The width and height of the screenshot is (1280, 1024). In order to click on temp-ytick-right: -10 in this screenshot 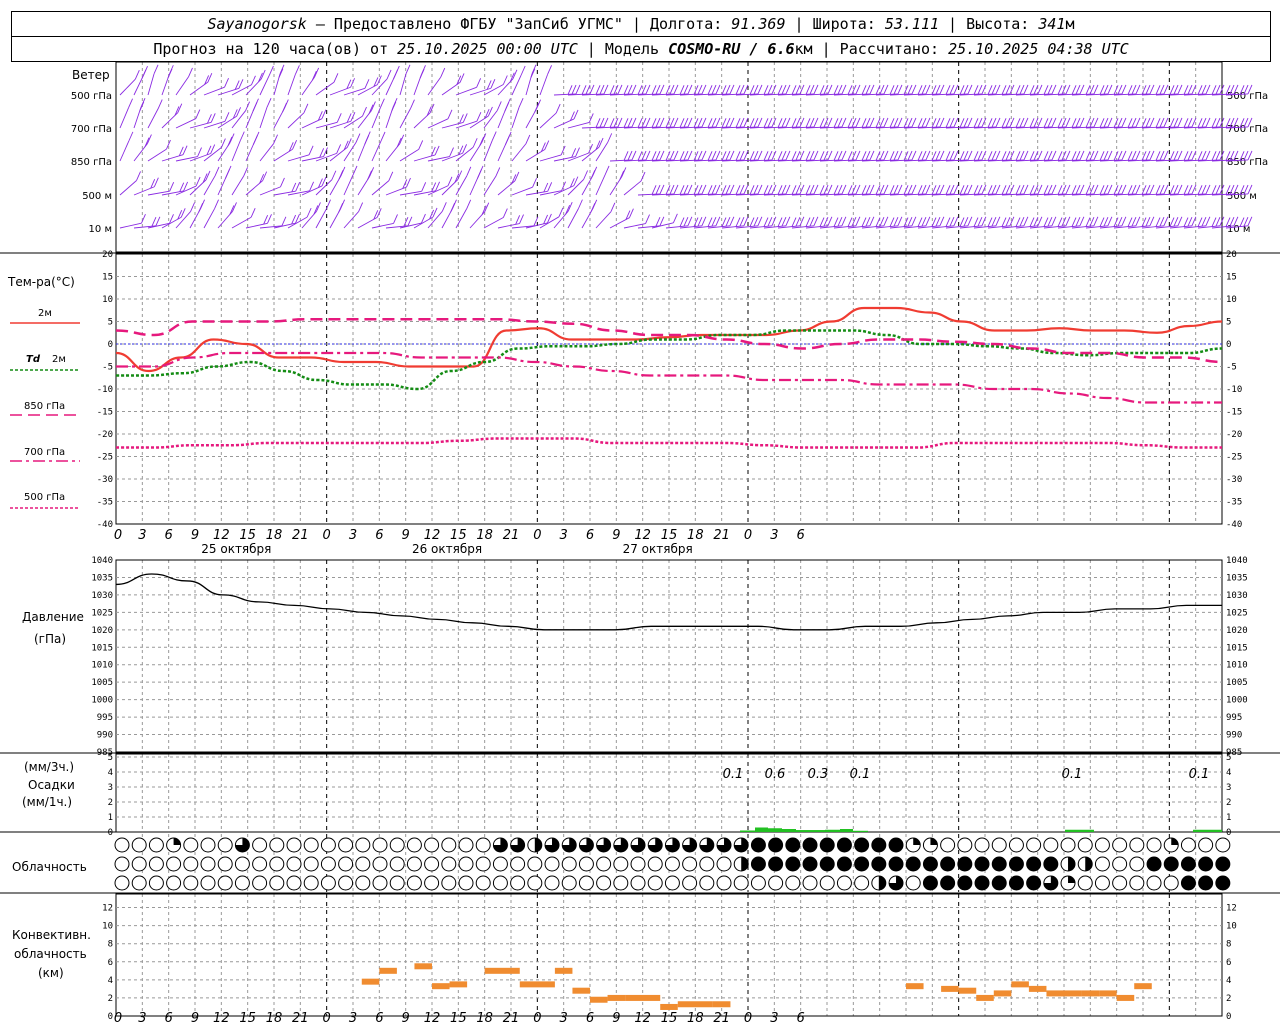, I will do `click(1234, 390)`.